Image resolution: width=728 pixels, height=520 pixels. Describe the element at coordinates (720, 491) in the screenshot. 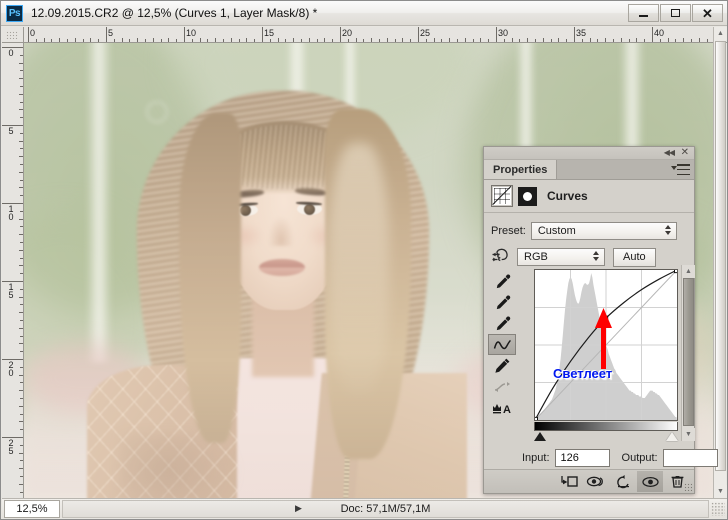

I see `scroll-down-icon: ▼` at that location.